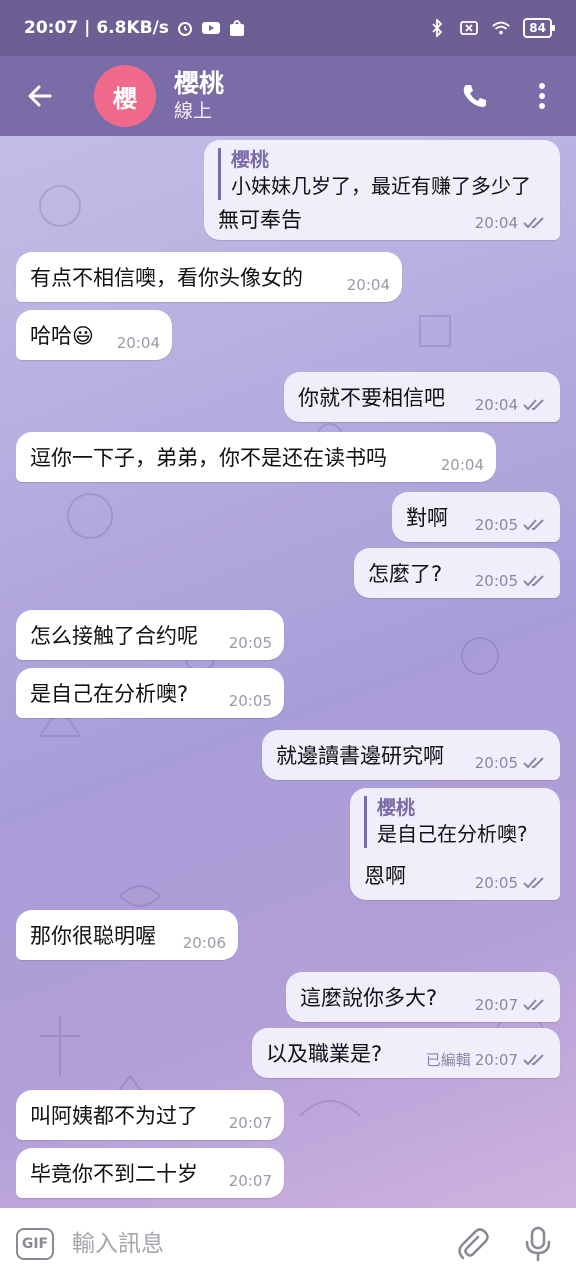  I want to click on phone-icon, so click(474, 96).